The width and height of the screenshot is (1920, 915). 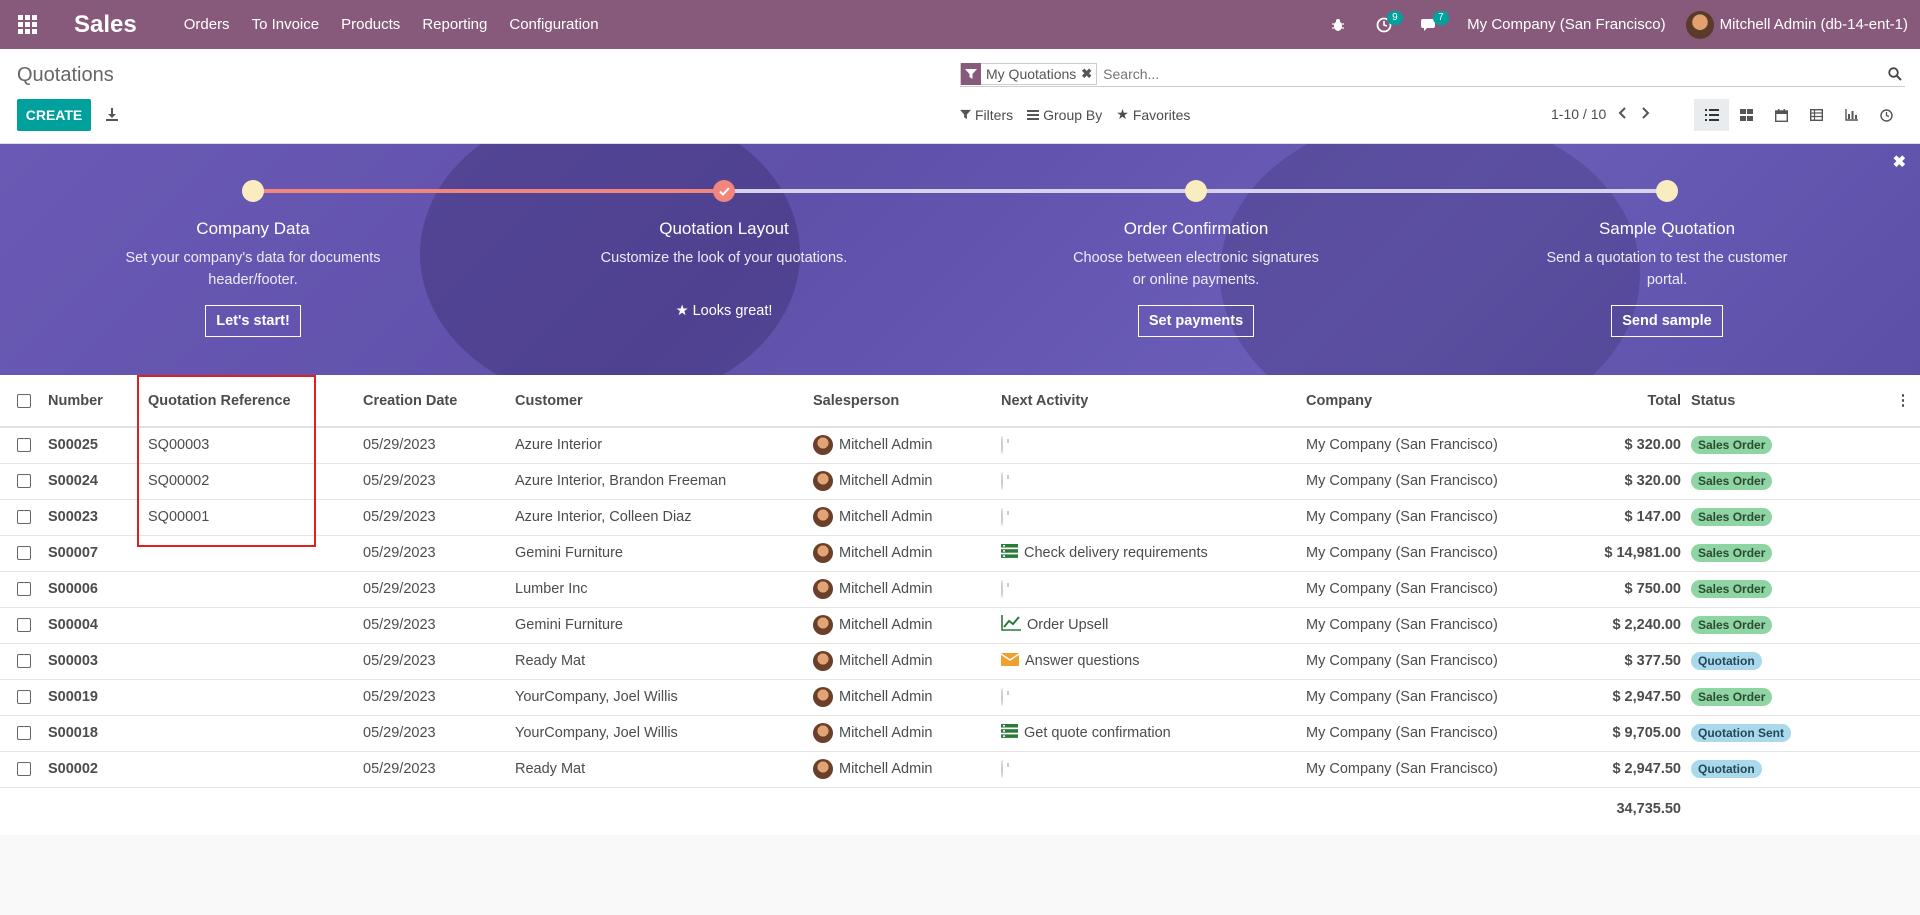 I want to click on apps-menu-icon, so click(x=27, y=24).